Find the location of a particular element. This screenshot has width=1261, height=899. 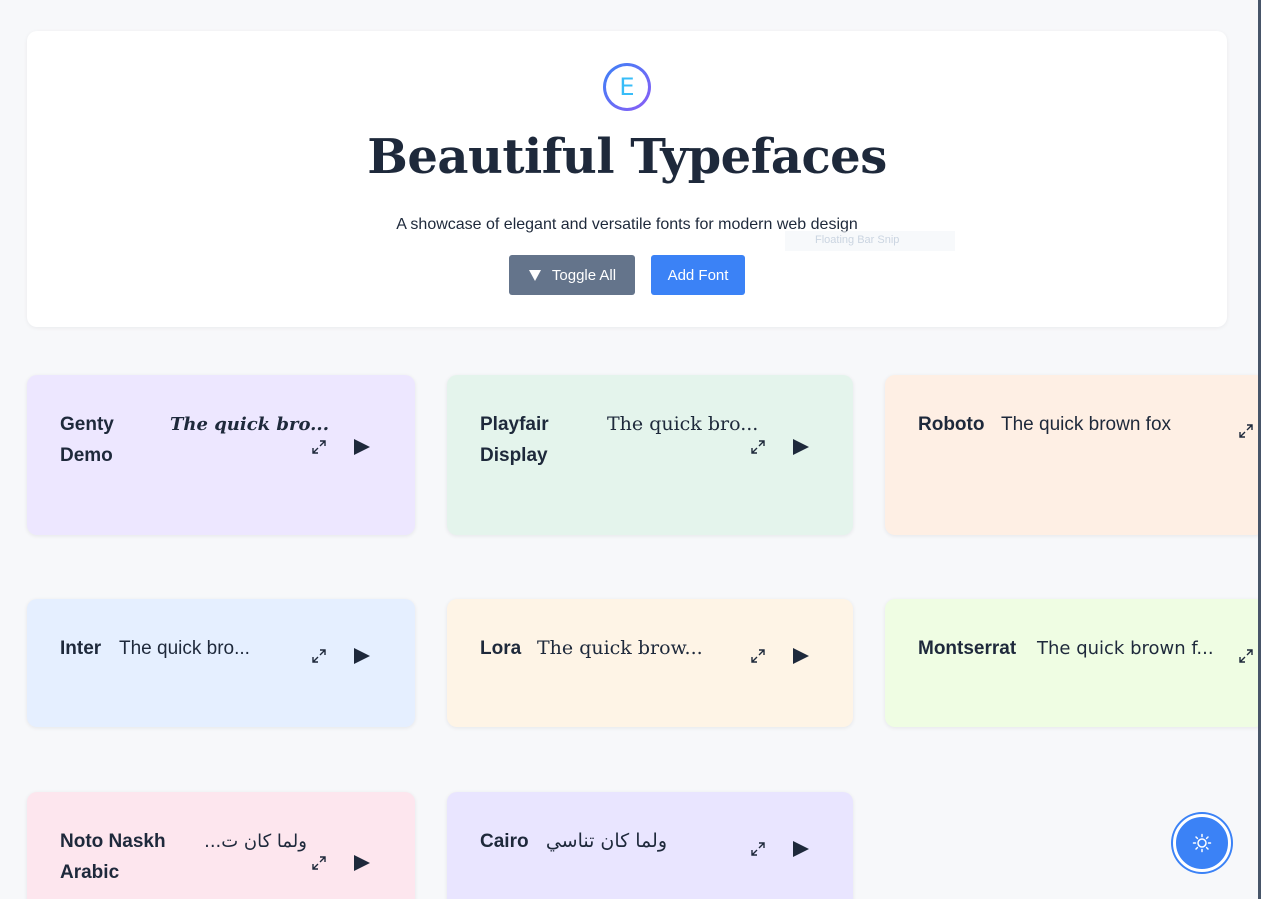

toggle-all-label: Toggle All is located at coordinates (584, 275).